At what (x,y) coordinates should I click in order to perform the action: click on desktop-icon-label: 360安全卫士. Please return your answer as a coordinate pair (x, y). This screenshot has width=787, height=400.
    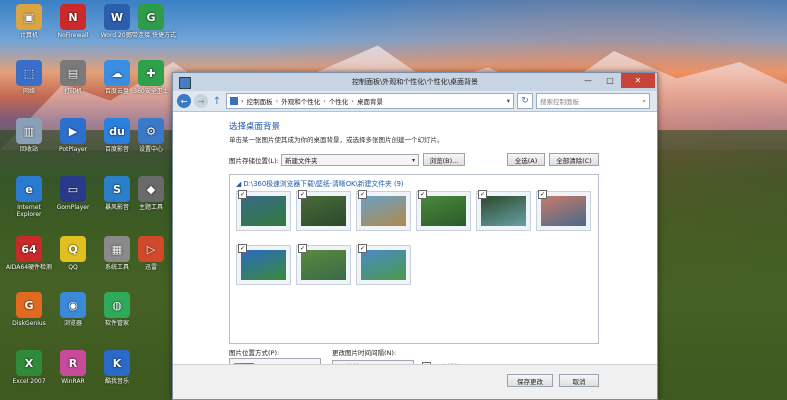
    Looking at the image, I should click on (151, 91).